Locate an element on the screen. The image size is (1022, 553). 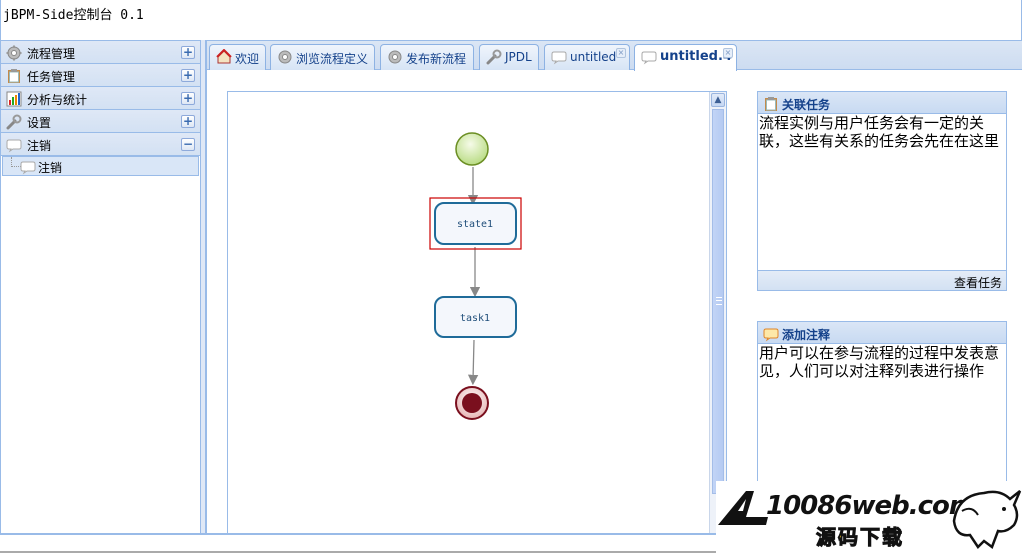
portlet-title: 关联任务 is located at coordinates (806, 105).